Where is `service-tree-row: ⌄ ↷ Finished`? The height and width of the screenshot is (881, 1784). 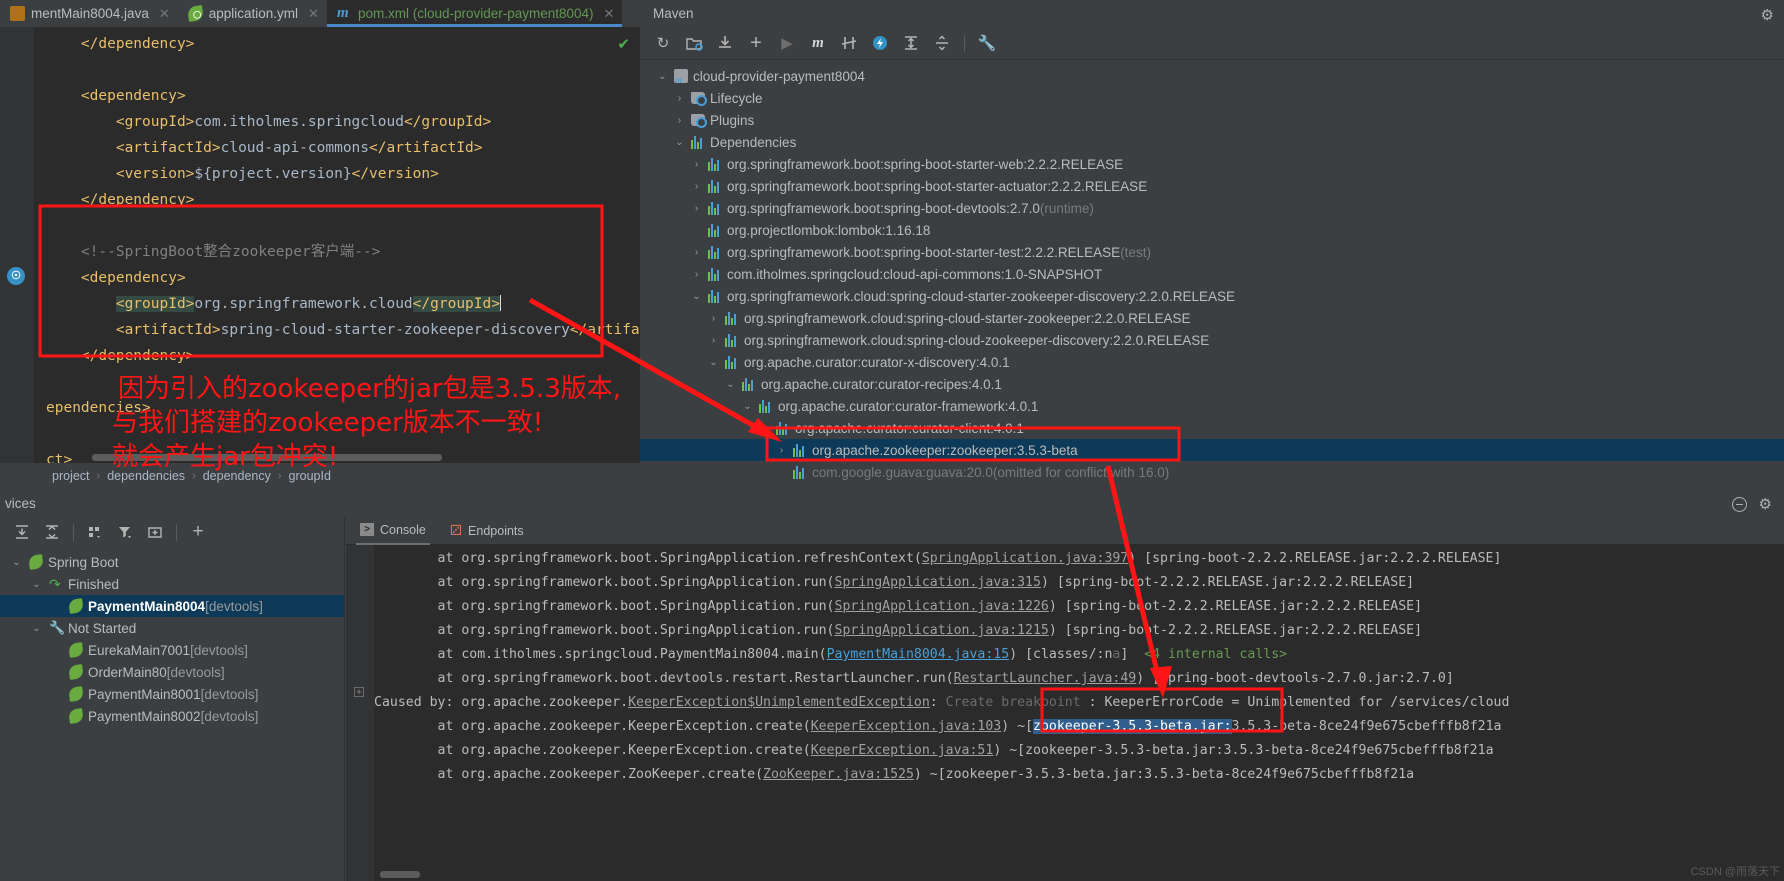
service-tree-row: ⌄ ↷ Finished is located at coordinates (172, 584).